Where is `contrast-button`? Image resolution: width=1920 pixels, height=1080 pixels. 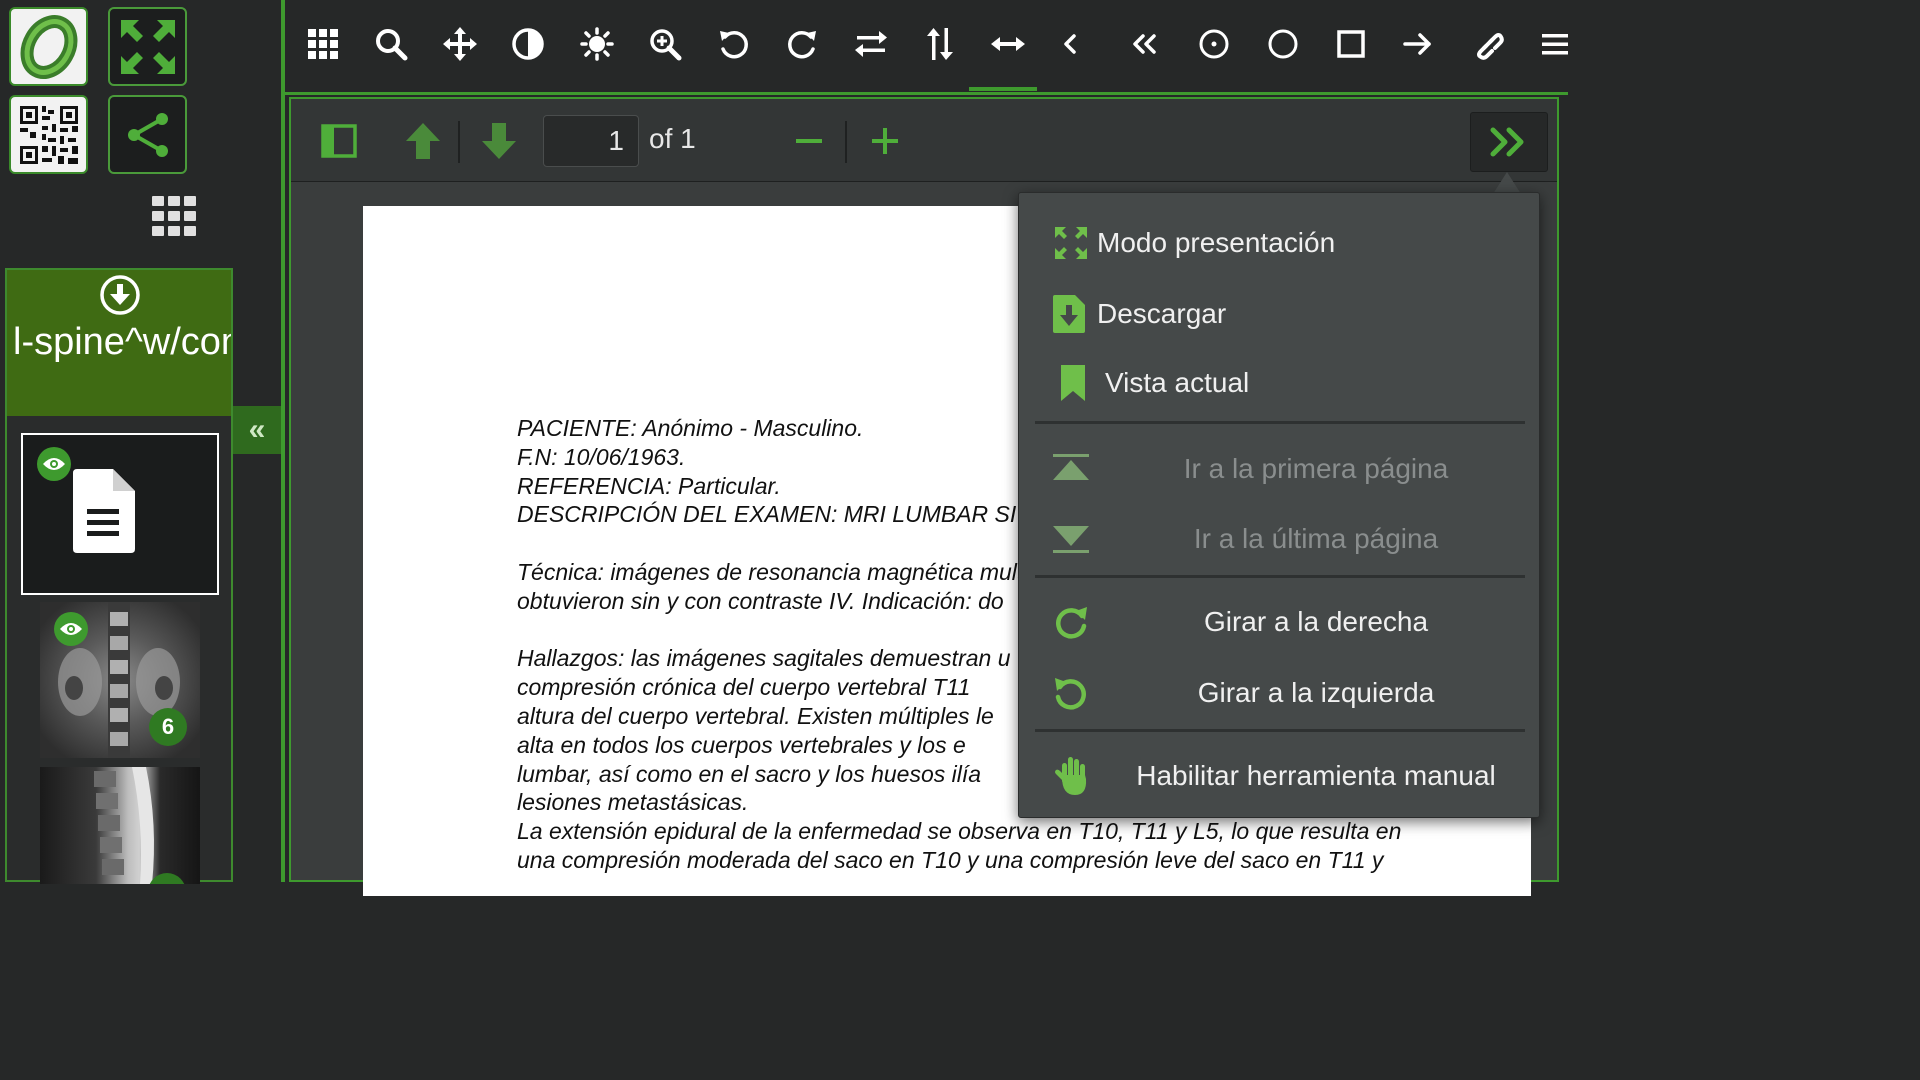 contrast-button is located at coordinates (528, 44).